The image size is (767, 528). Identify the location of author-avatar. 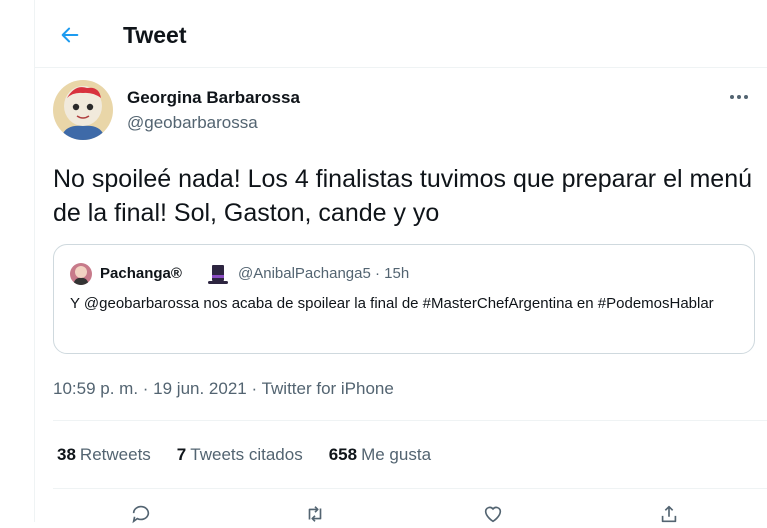
(83, 110).